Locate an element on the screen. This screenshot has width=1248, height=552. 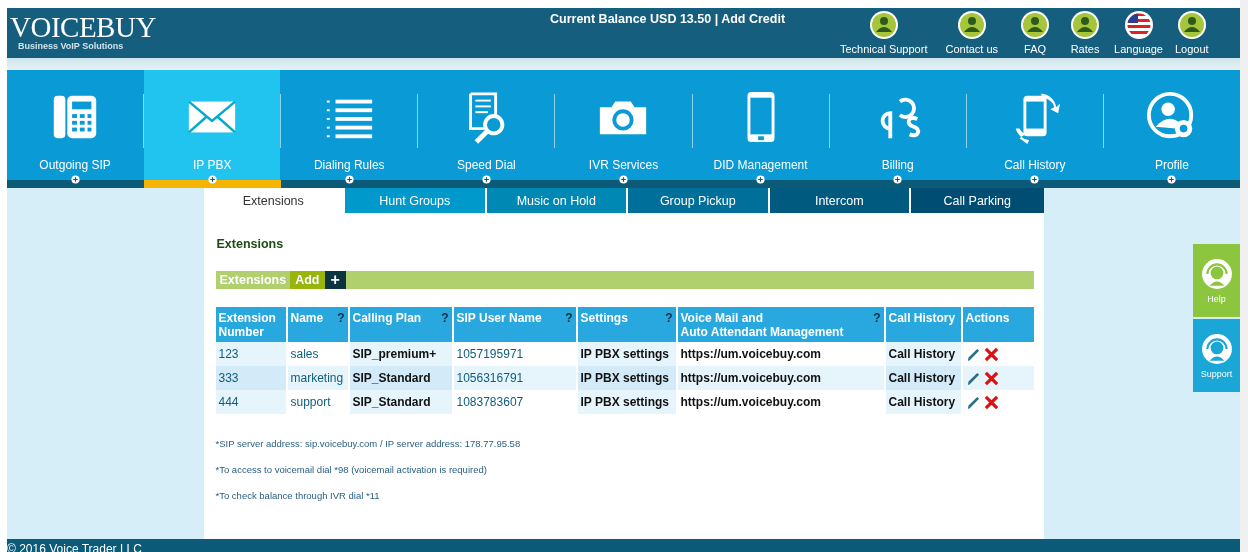
tab: Intercom is located at coordinates (838, 200).